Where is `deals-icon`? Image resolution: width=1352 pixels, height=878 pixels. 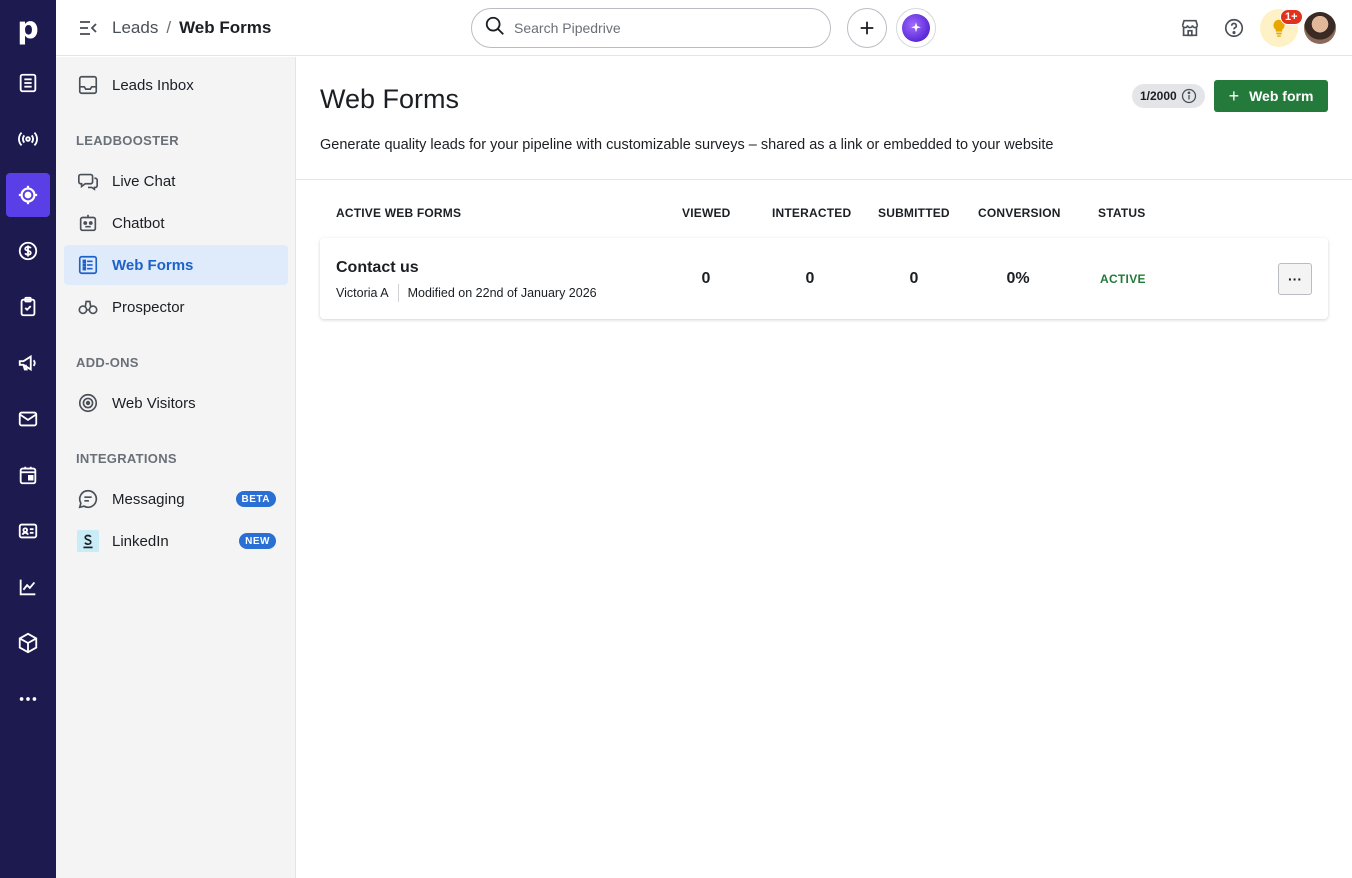
deals-icon is located at coordinates (28, 83).